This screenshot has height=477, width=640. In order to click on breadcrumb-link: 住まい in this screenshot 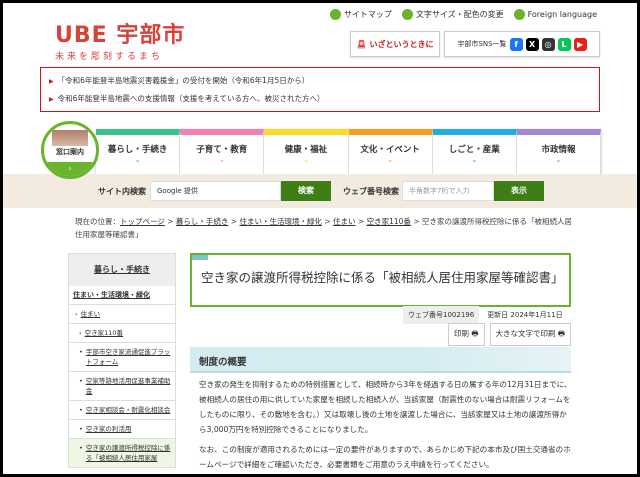, I will do `click(344, 221)`.